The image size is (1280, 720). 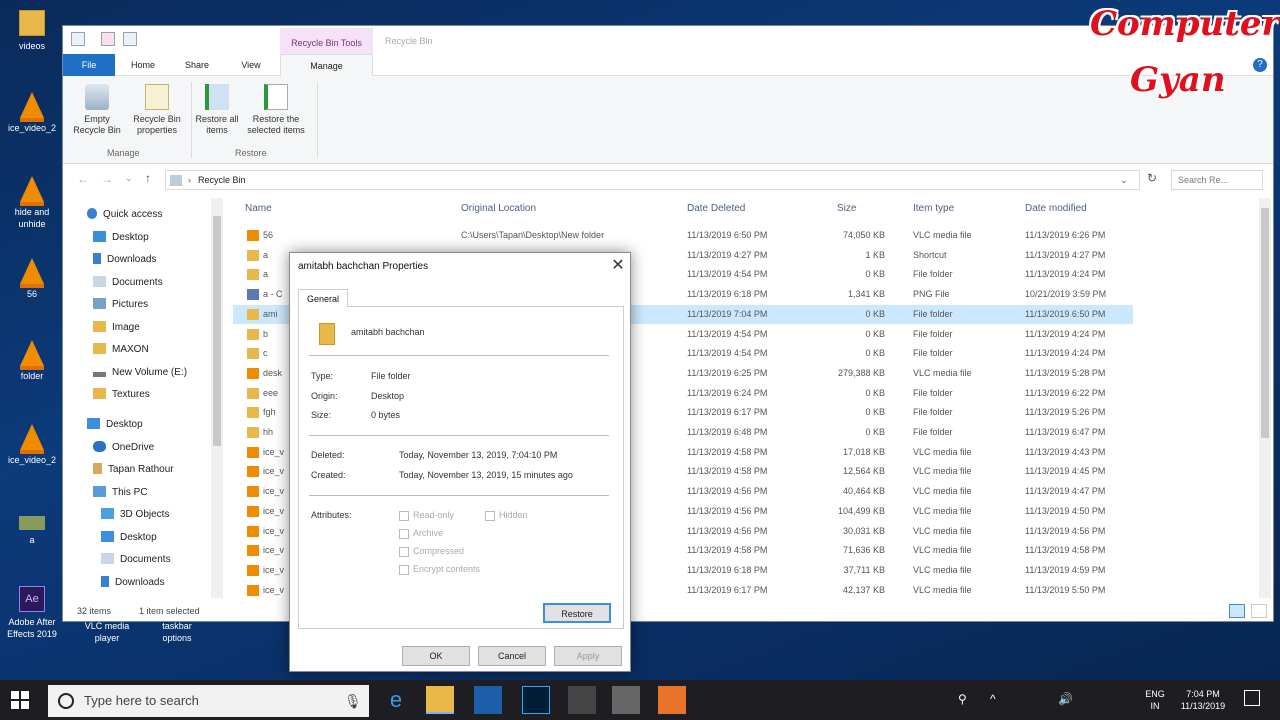 I want to click on button-label: Restore the selected items, so click(x=276, y=124).